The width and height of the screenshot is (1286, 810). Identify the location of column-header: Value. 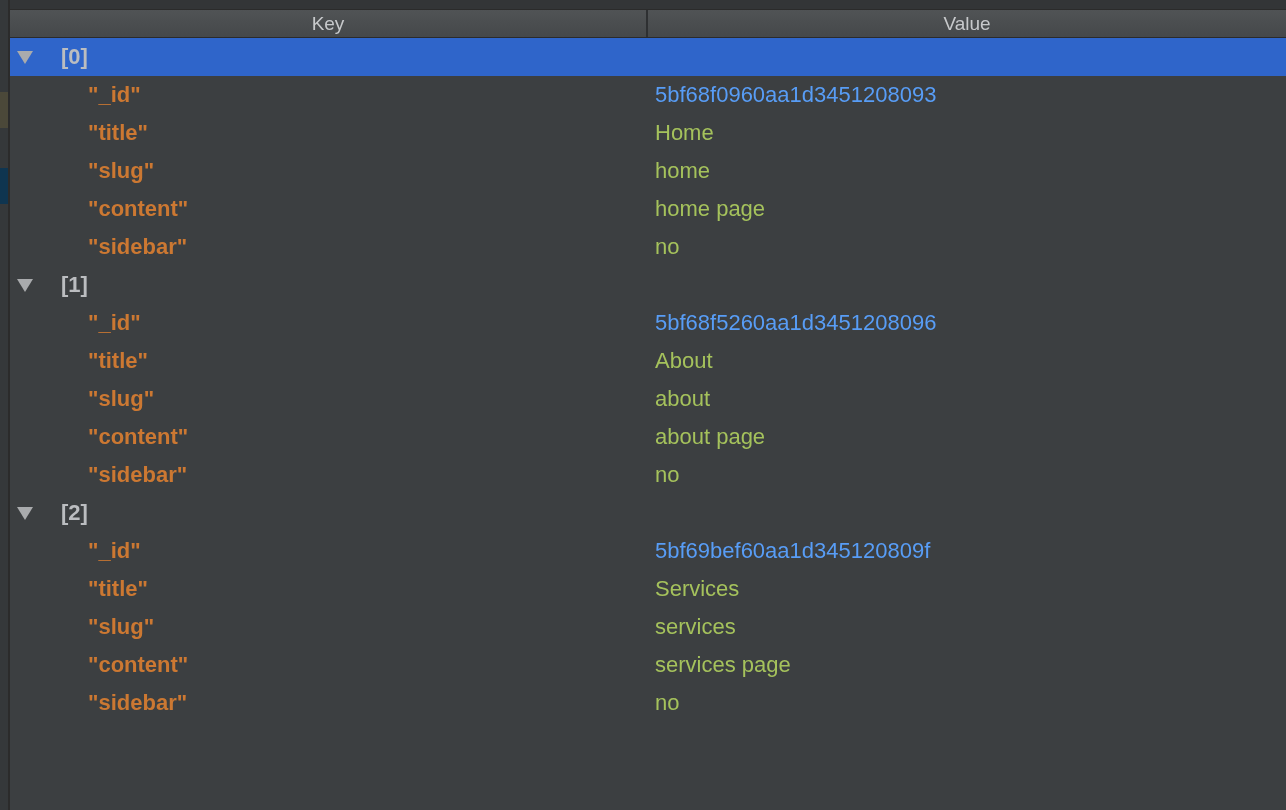
(967, 23).